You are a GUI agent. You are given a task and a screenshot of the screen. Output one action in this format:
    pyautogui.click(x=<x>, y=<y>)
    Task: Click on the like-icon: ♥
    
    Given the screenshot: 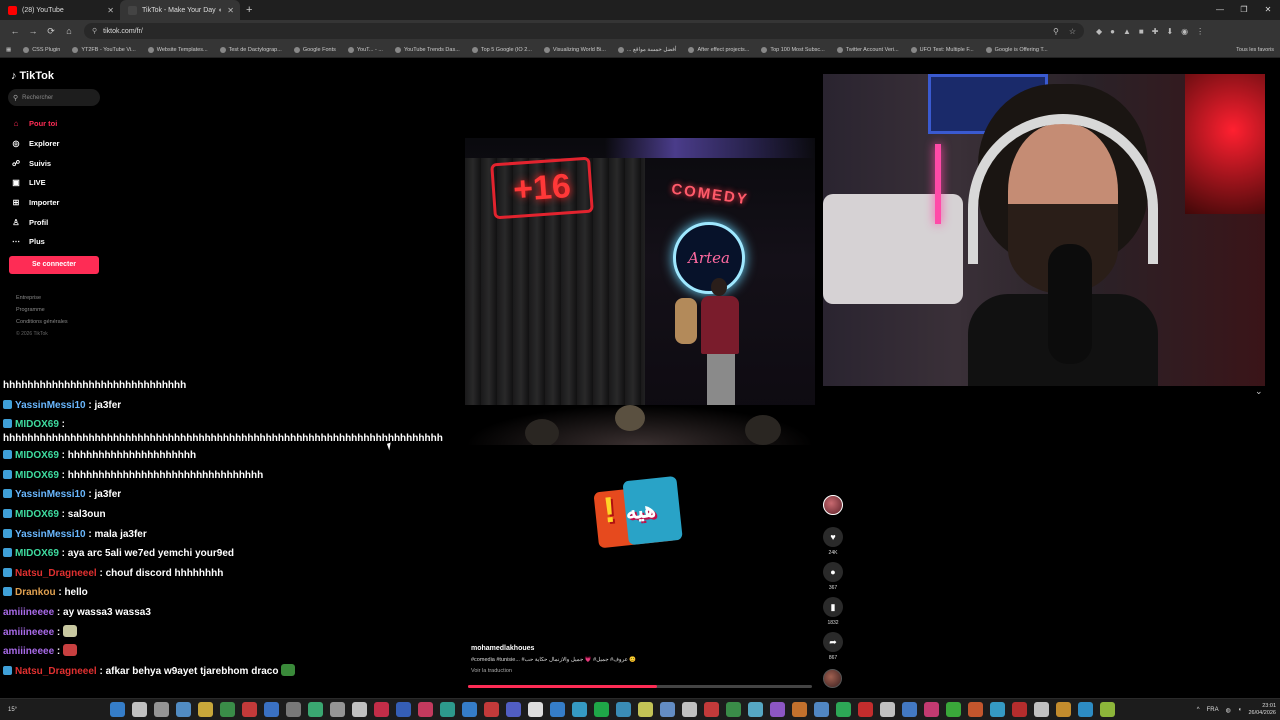 What is the action you would take?
    pyautogui.click(x=833, y=537)
    